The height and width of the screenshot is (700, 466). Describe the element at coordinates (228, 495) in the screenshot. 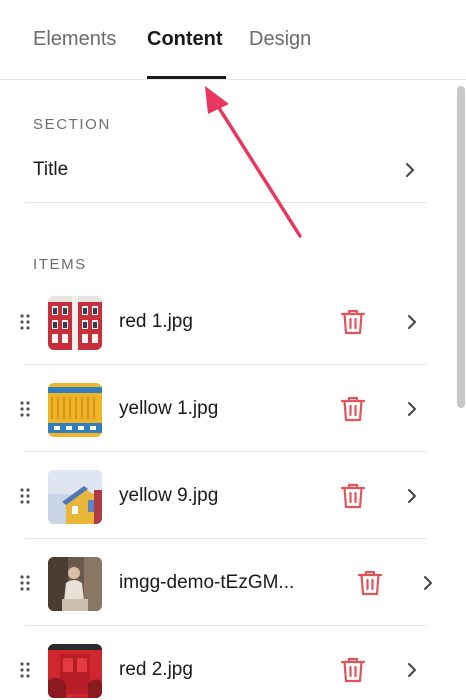

I see `list-item: yellow 9.jpg` at that location.